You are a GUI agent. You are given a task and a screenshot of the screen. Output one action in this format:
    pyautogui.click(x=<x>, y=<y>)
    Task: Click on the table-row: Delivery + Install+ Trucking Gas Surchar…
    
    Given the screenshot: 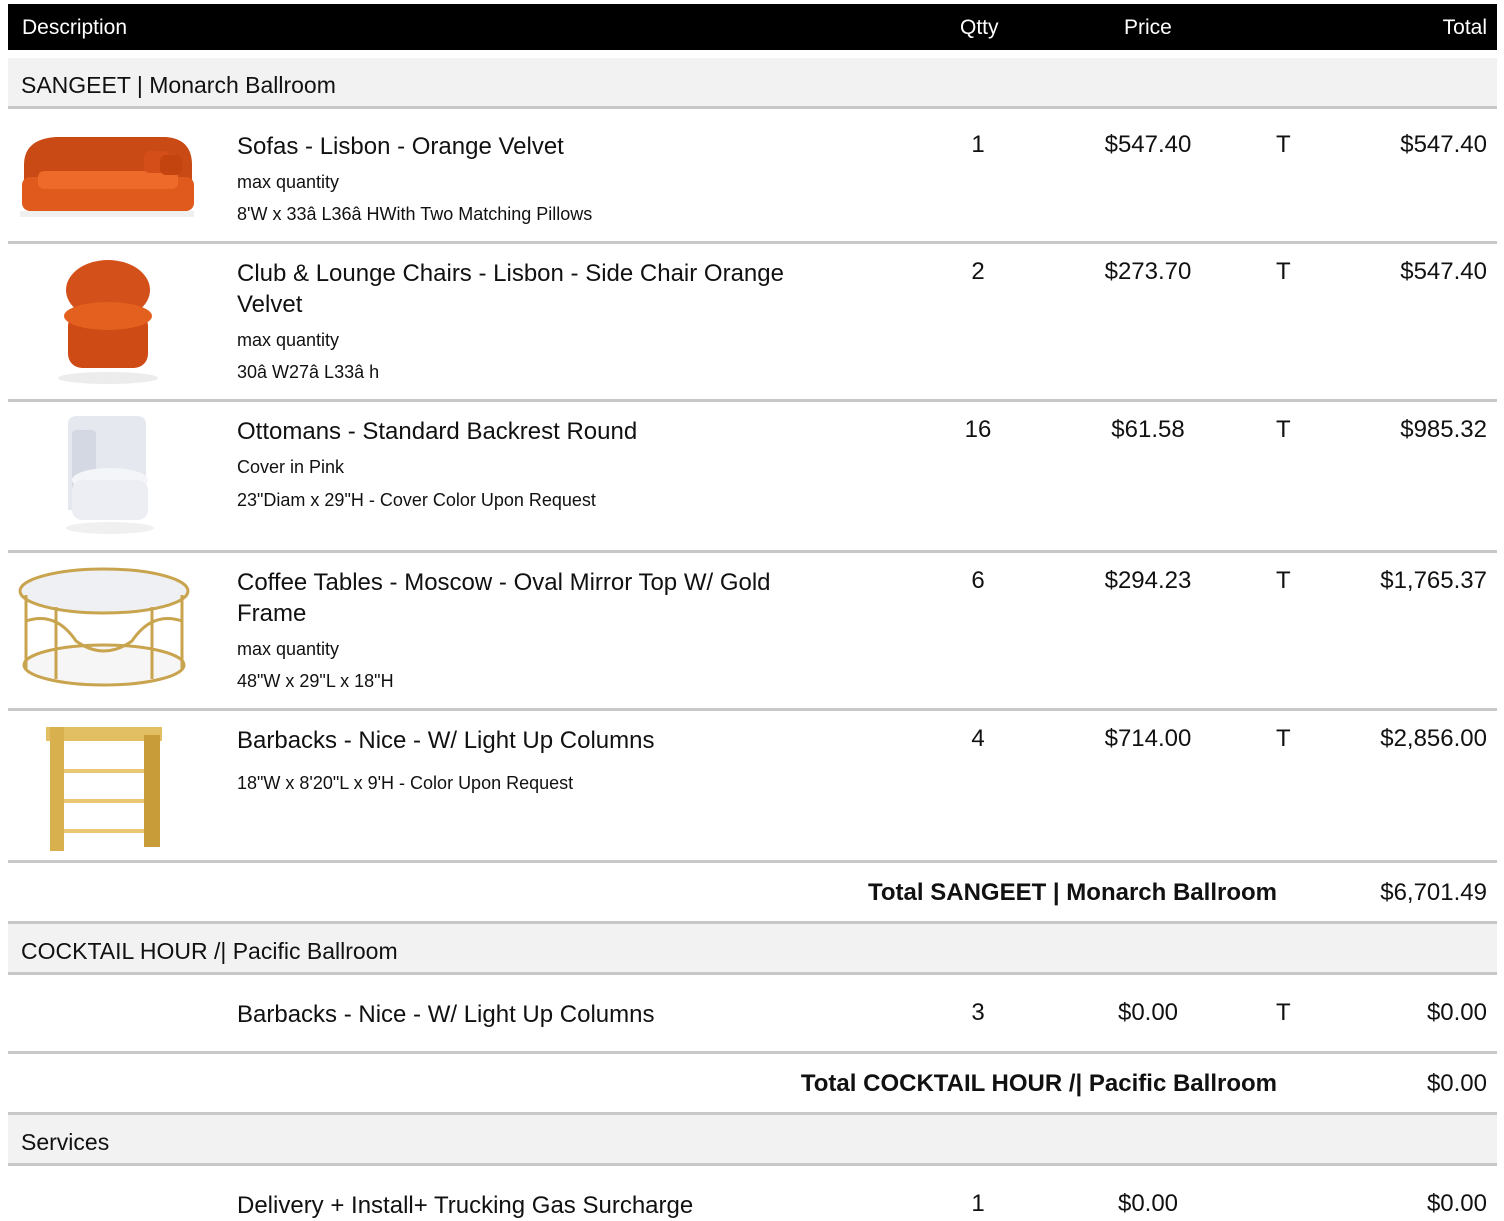 What is the action you would take?
    pyautogui.click(x=752, y=1198)
    